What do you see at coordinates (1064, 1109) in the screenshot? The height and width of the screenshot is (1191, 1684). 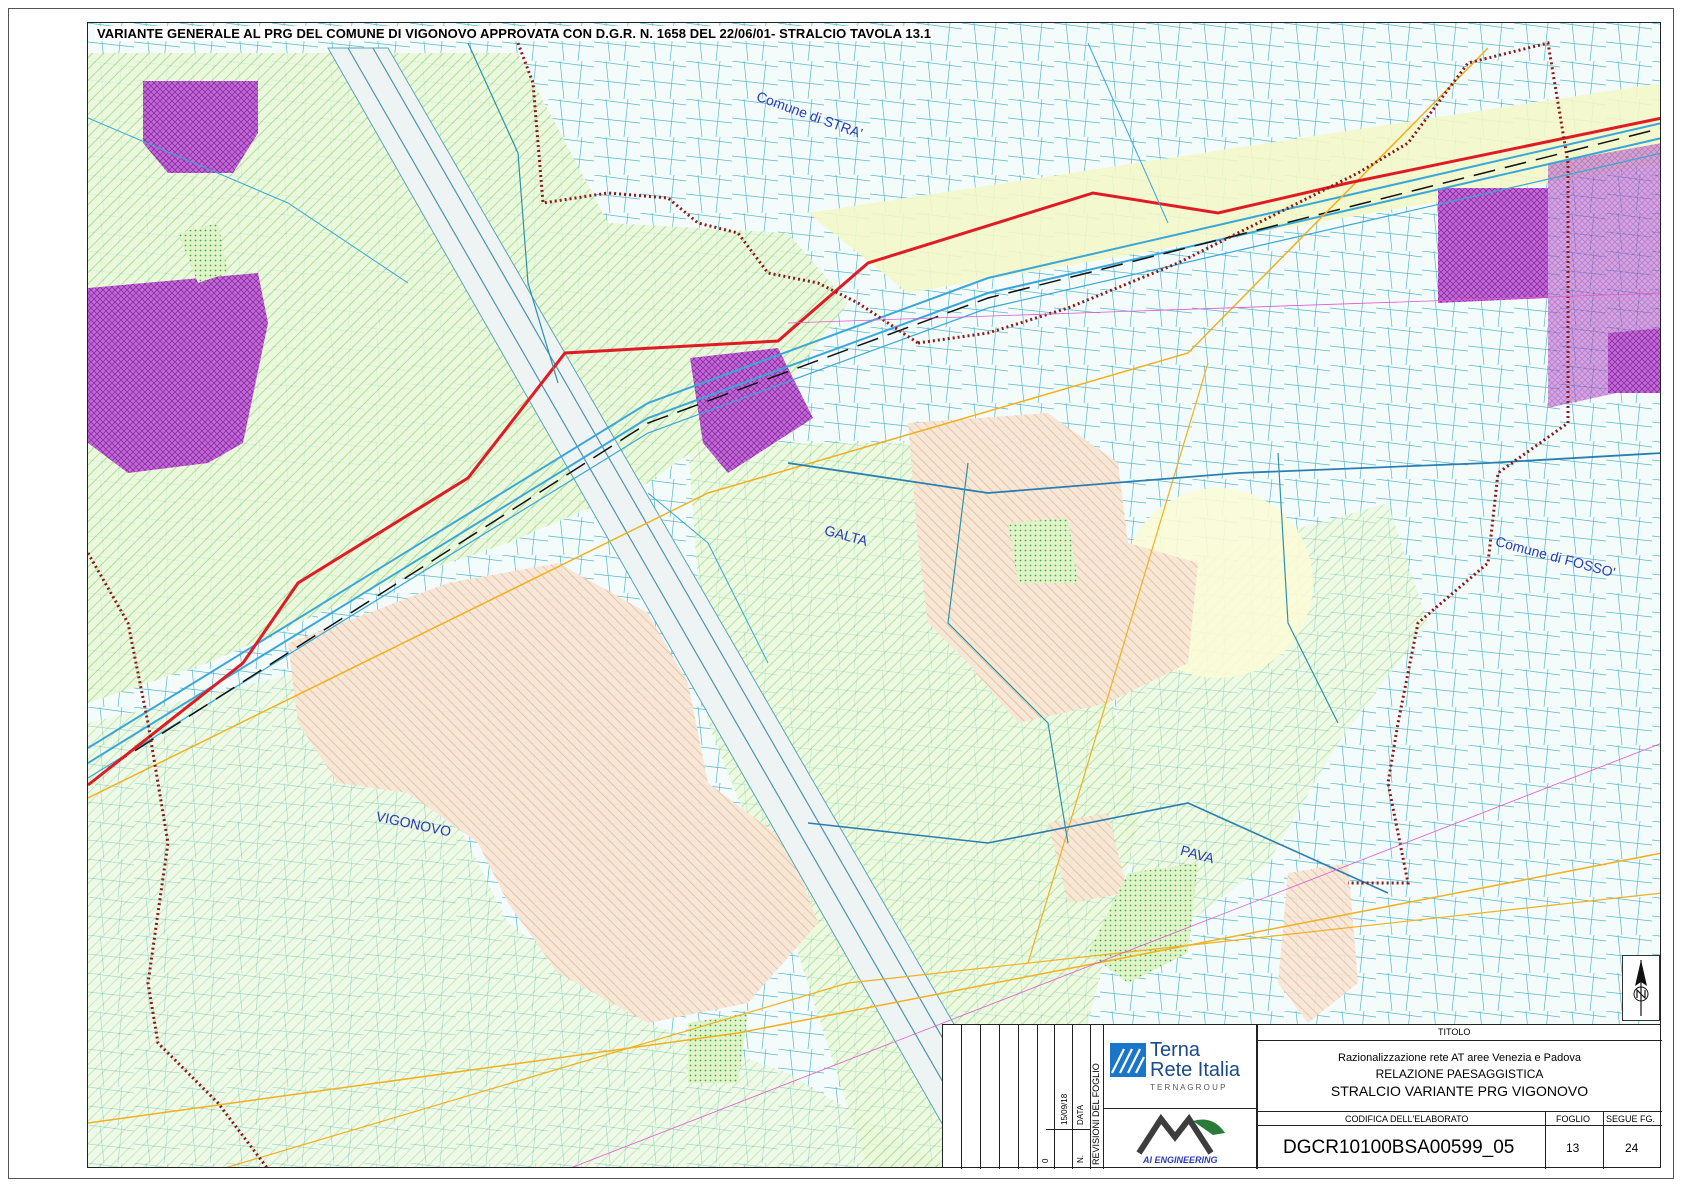 I see `revision-date: 15/09/18` at bounding box center [1064, 1109].